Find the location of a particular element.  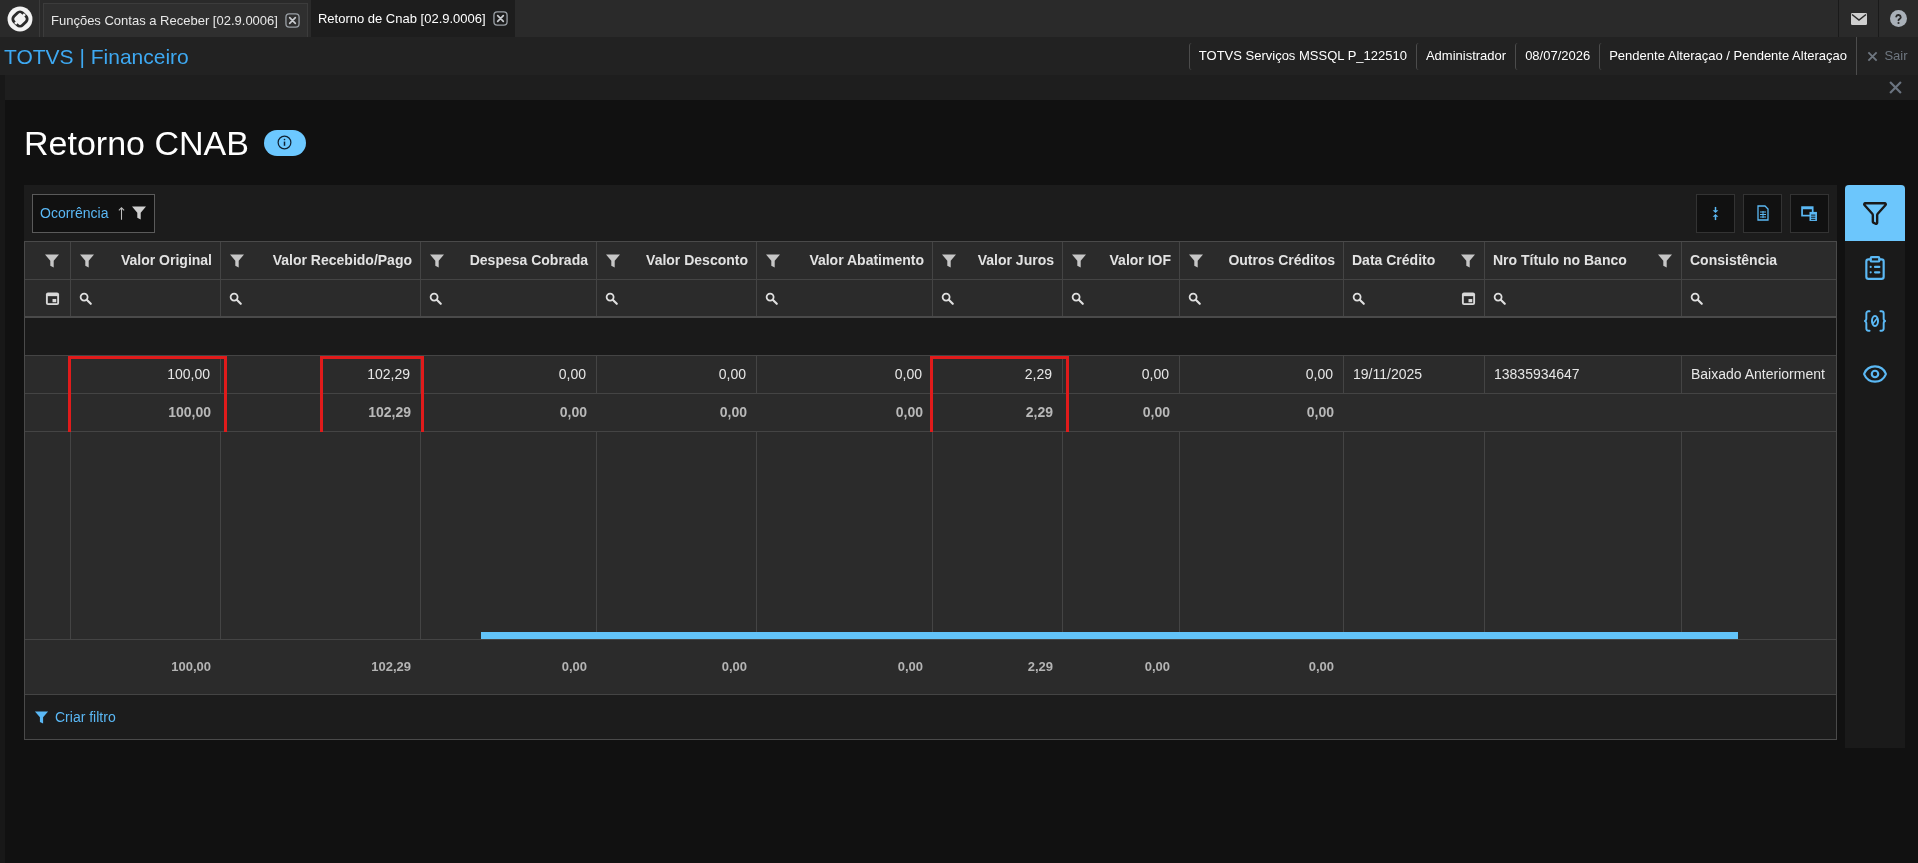

page-title: Retorno CNAB is located at coordinates (136, 142).